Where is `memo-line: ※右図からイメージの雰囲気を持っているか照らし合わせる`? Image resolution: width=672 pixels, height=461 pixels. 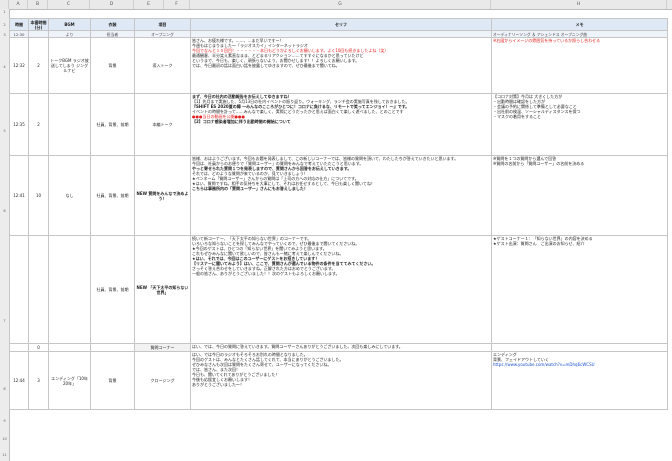 memo-line: ※右図からイメージの雰囲気を持っているか照らし合わせる is located at coordinates (547, 41).